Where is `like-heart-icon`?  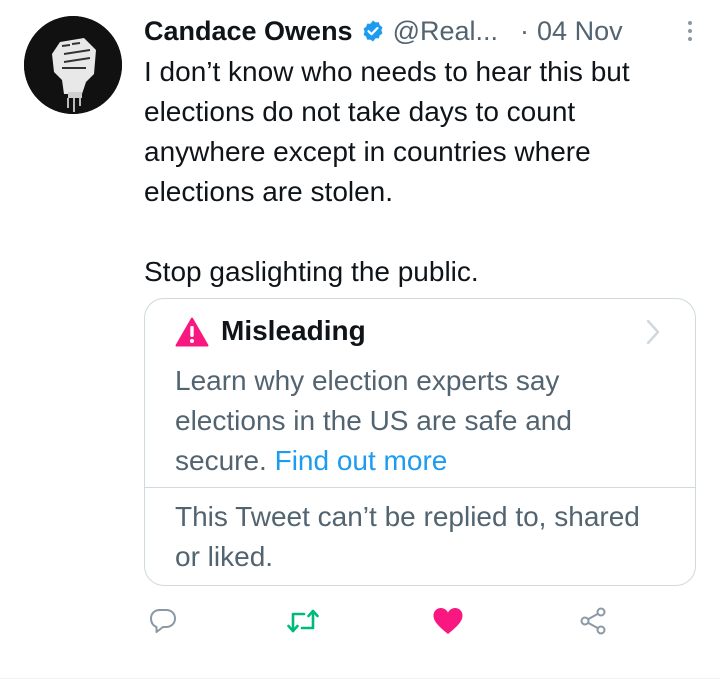 like-heart-icon is located at coordinates (448, 623).